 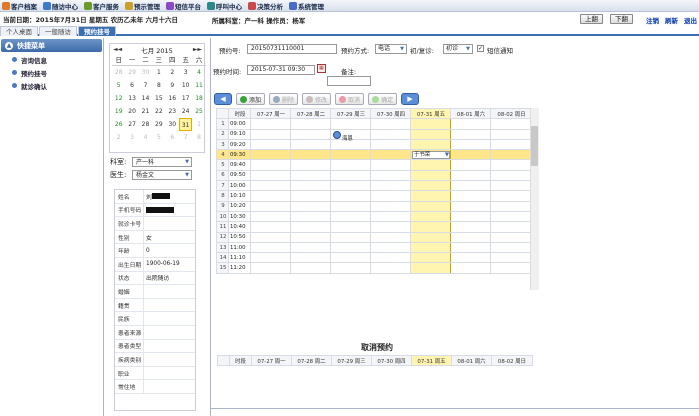 I want to click on calendar-day: 9, so click(x=172, y=85).